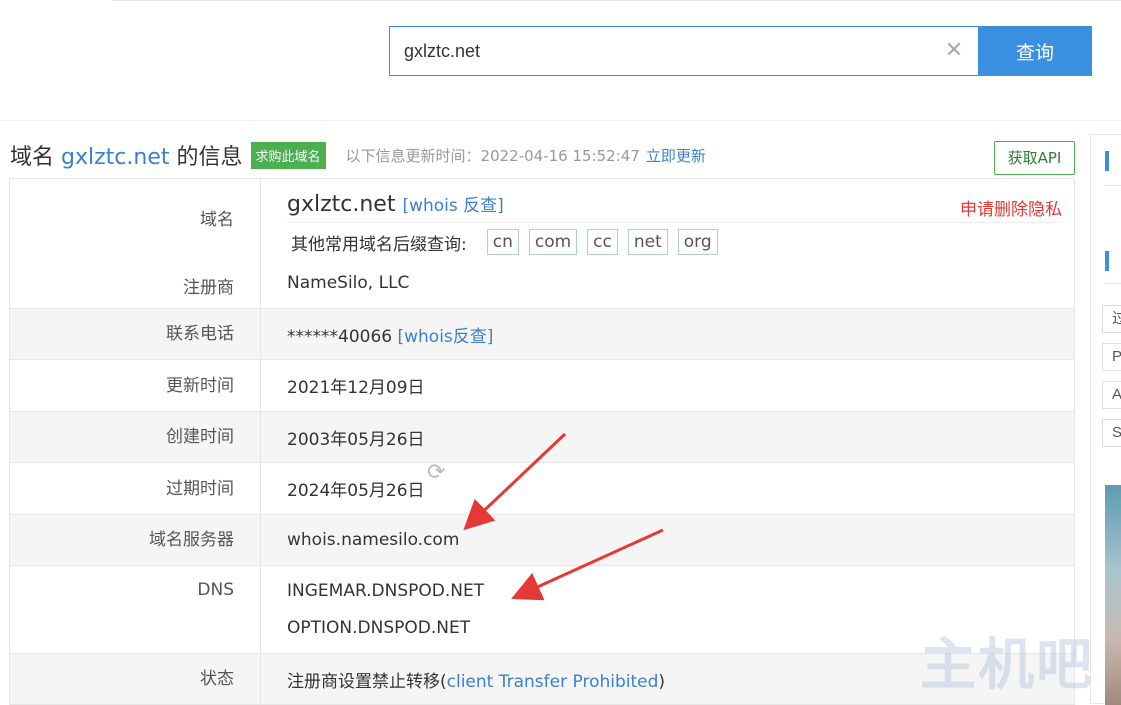 The image size is (1121, 705). I want to click on inner-divider, so click(674, 222).